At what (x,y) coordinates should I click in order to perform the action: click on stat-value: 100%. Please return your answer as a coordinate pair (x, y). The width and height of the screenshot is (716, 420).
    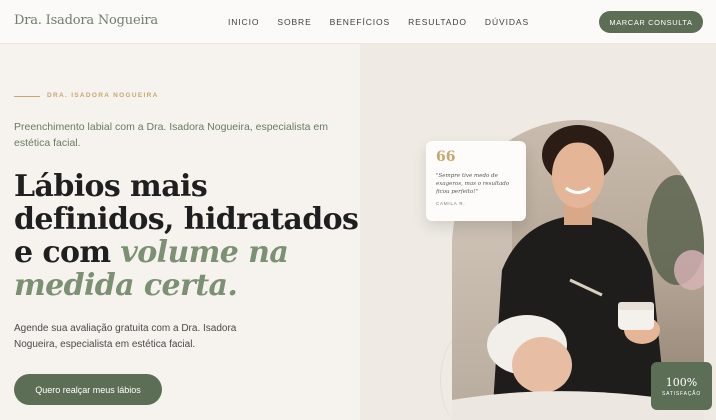
    Looking at the image, I should click on (681, 382).